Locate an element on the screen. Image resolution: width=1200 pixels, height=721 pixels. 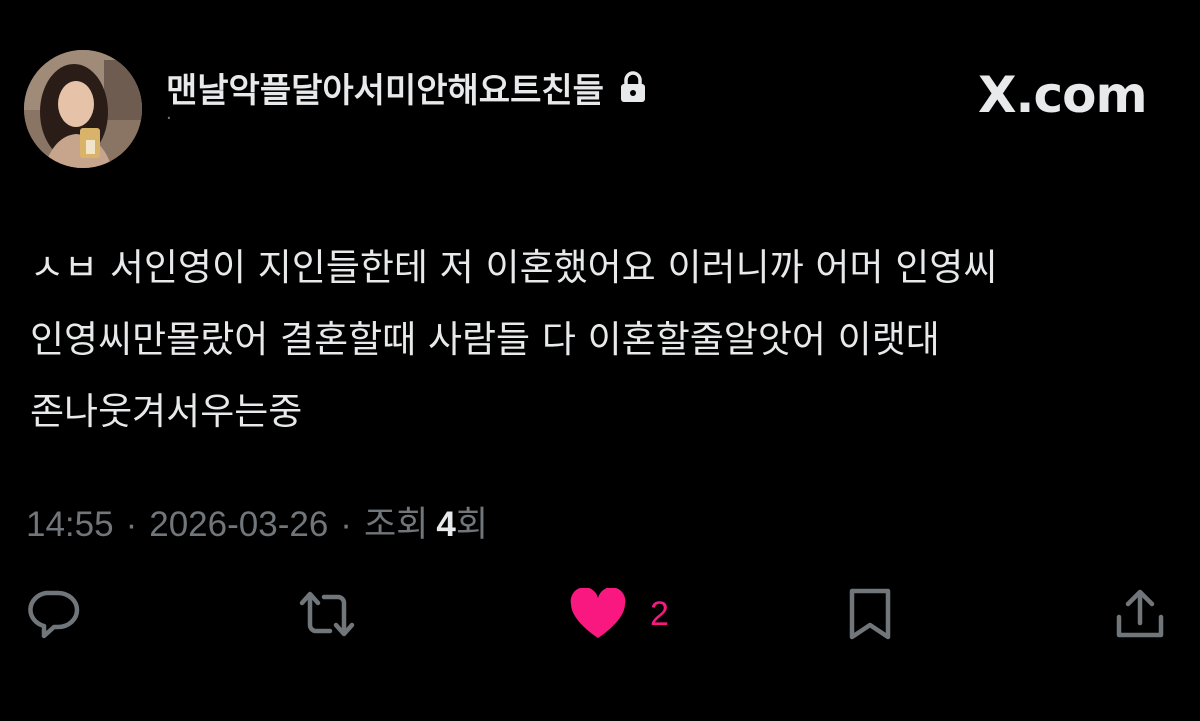
bookmark-button is located at coordinates (870, 614).